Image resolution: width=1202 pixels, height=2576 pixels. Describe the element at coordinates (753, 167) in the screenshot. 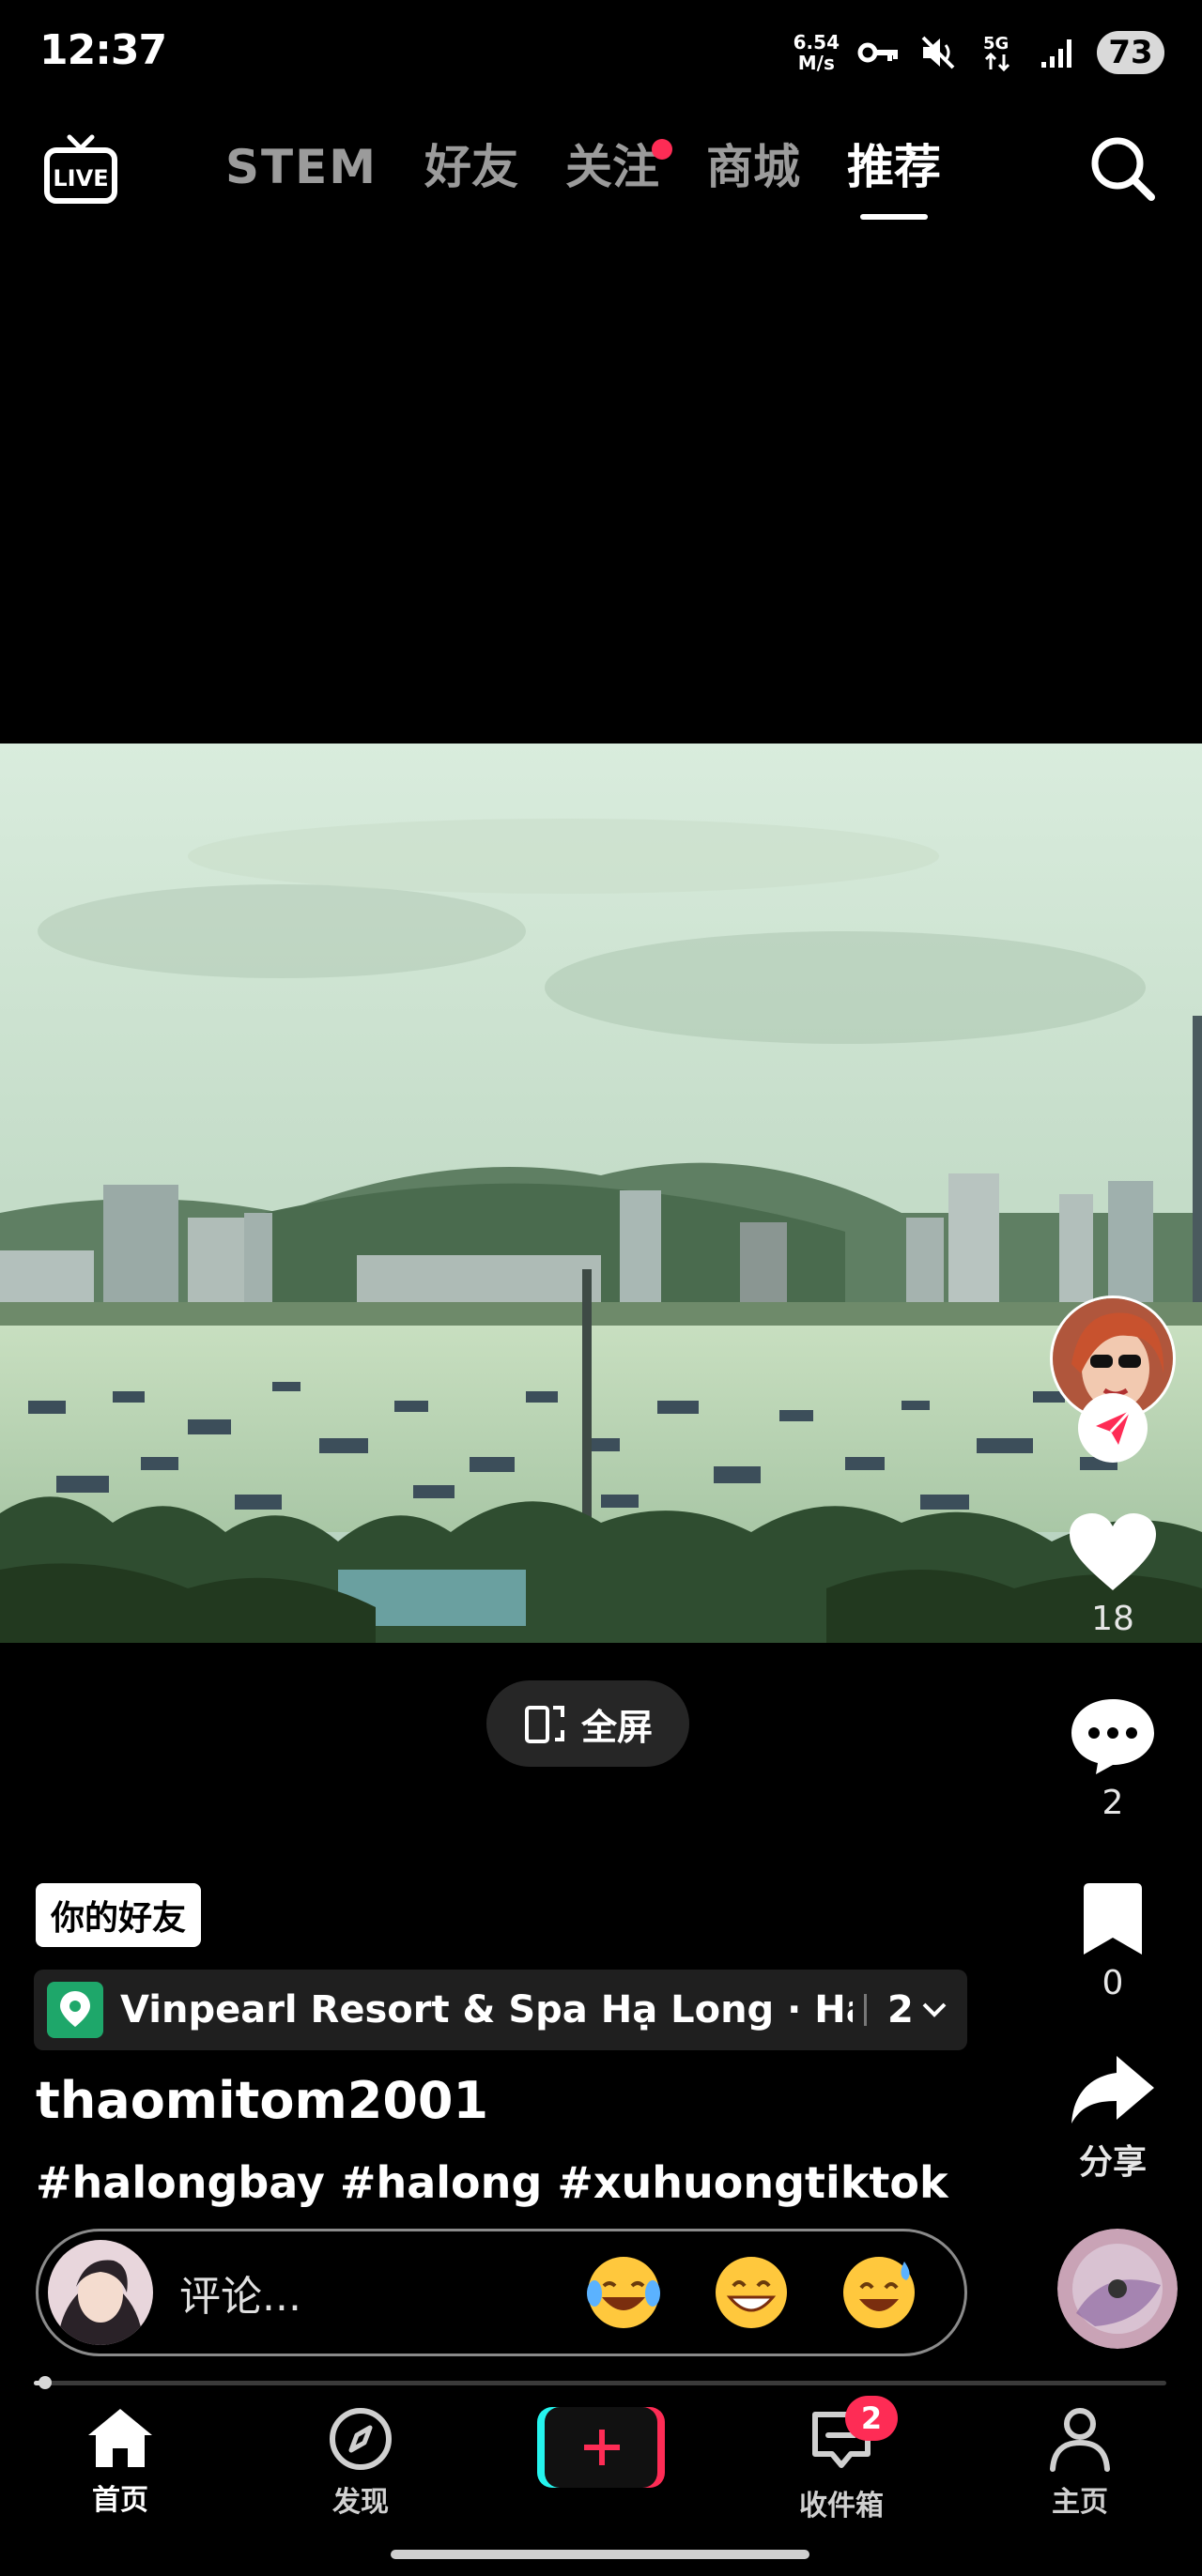

I see `tab-shop: 商城` at that location.